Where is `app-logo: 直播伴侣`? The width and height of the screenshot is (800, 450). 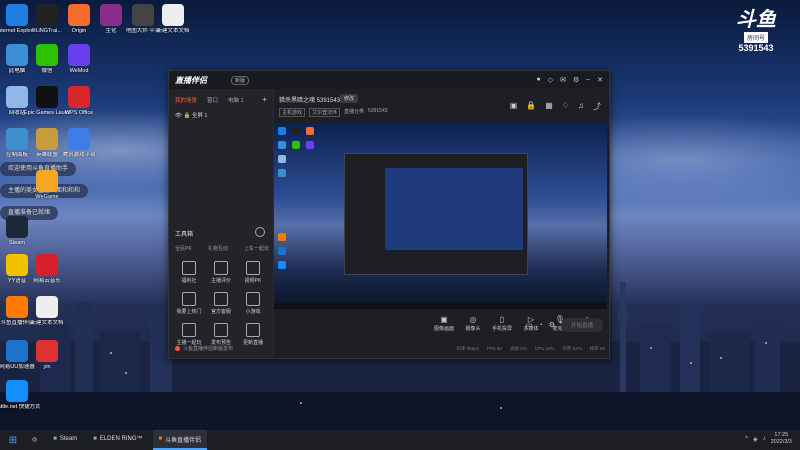
app-logo: 直播伴侣 is located at coordinates (191, 80).